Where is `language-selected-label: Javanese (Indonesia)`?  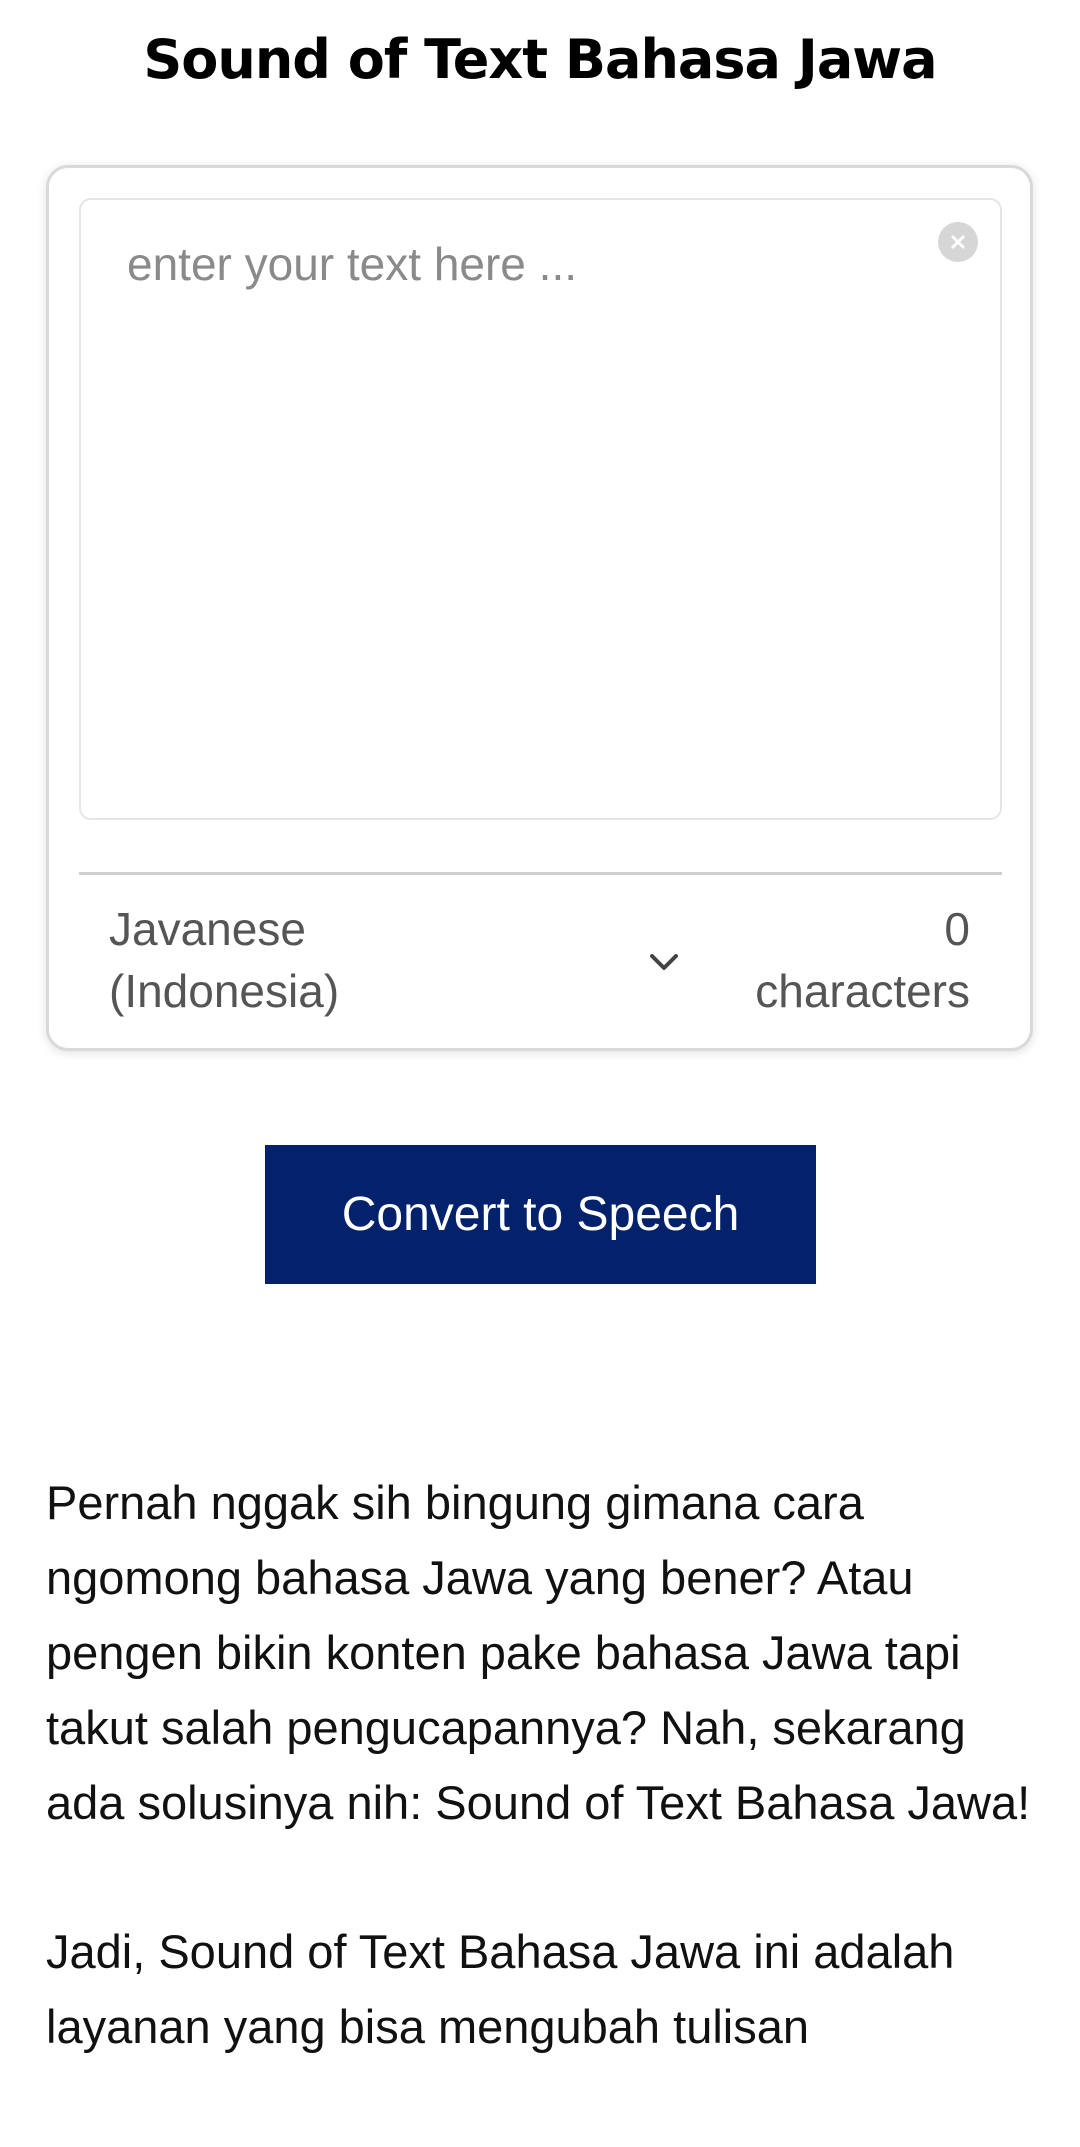
language-selected-label: Javanese (Indonesia) is located at coordinates (224, 960).